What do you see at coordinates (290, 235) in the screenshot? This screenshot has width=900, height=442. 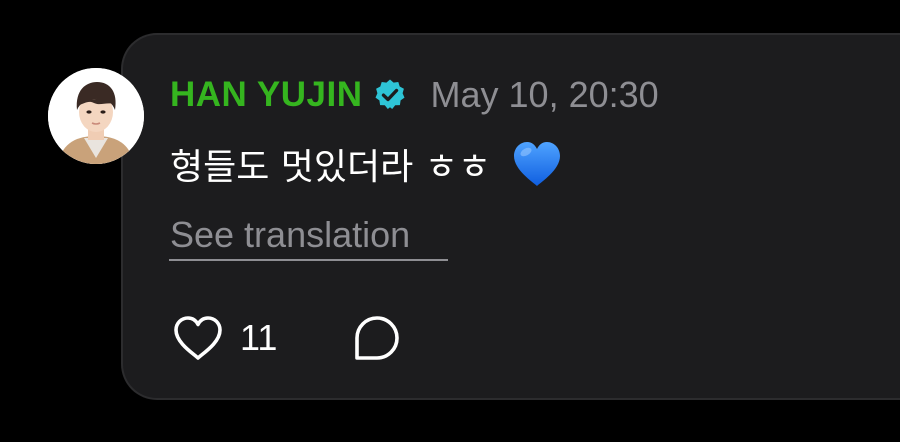 I see `see-translation-link: See translation` at bounding box center [290, 235].